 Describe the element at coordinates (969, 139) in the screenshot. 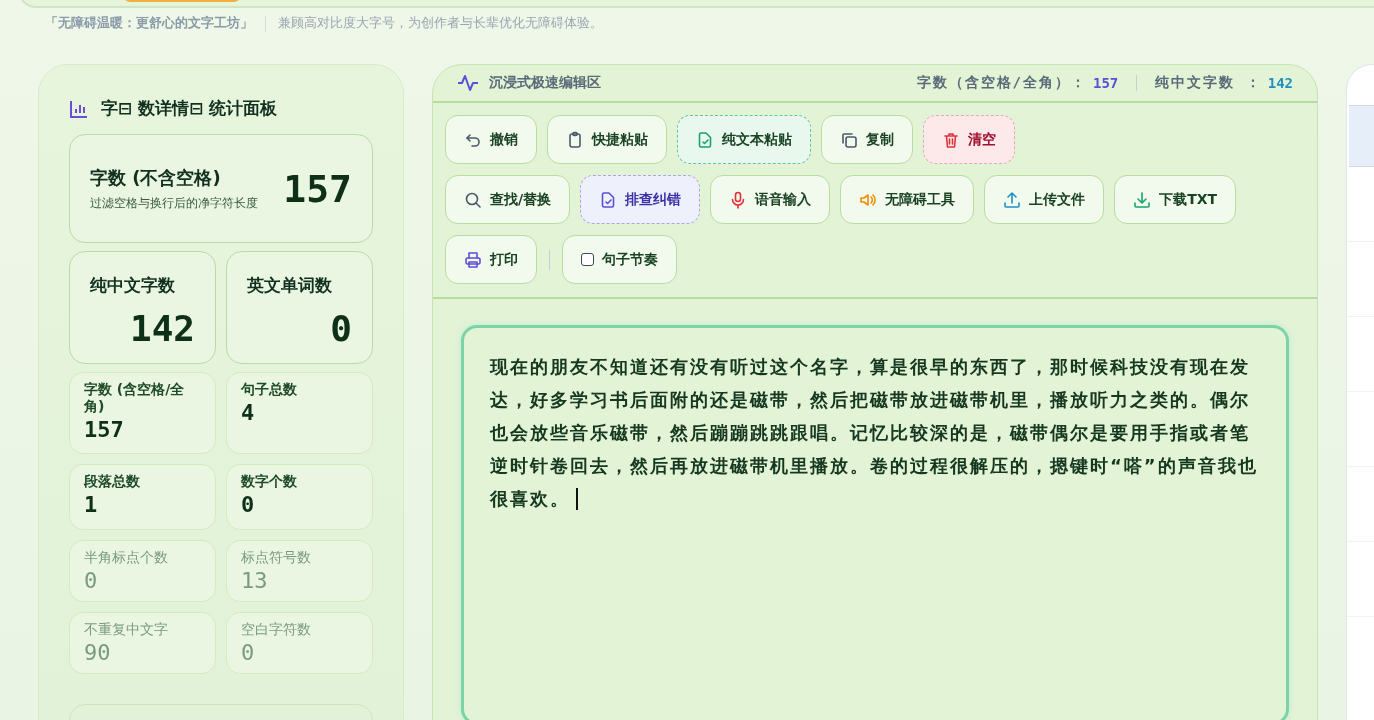

I see `toolbar-button: 清空` at that location.